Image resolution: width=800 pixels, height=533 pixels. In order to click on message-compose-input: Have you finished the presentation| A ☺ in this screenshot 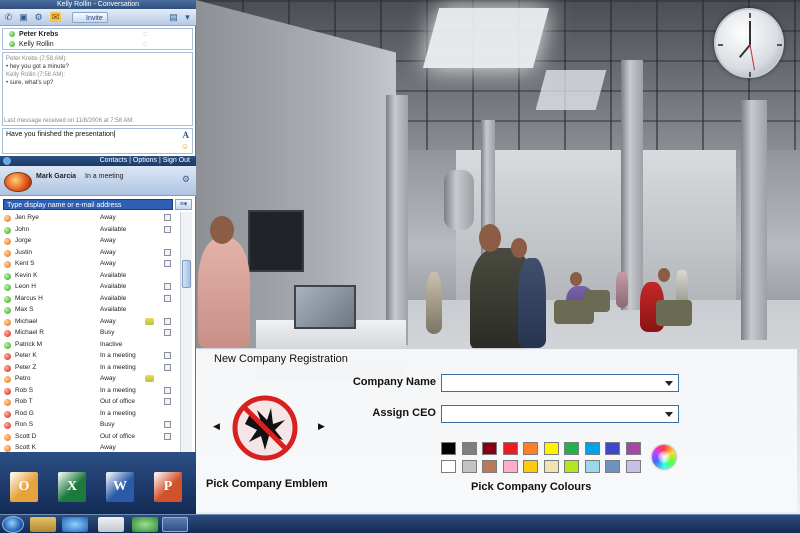, I will do `click(97, 141)`.